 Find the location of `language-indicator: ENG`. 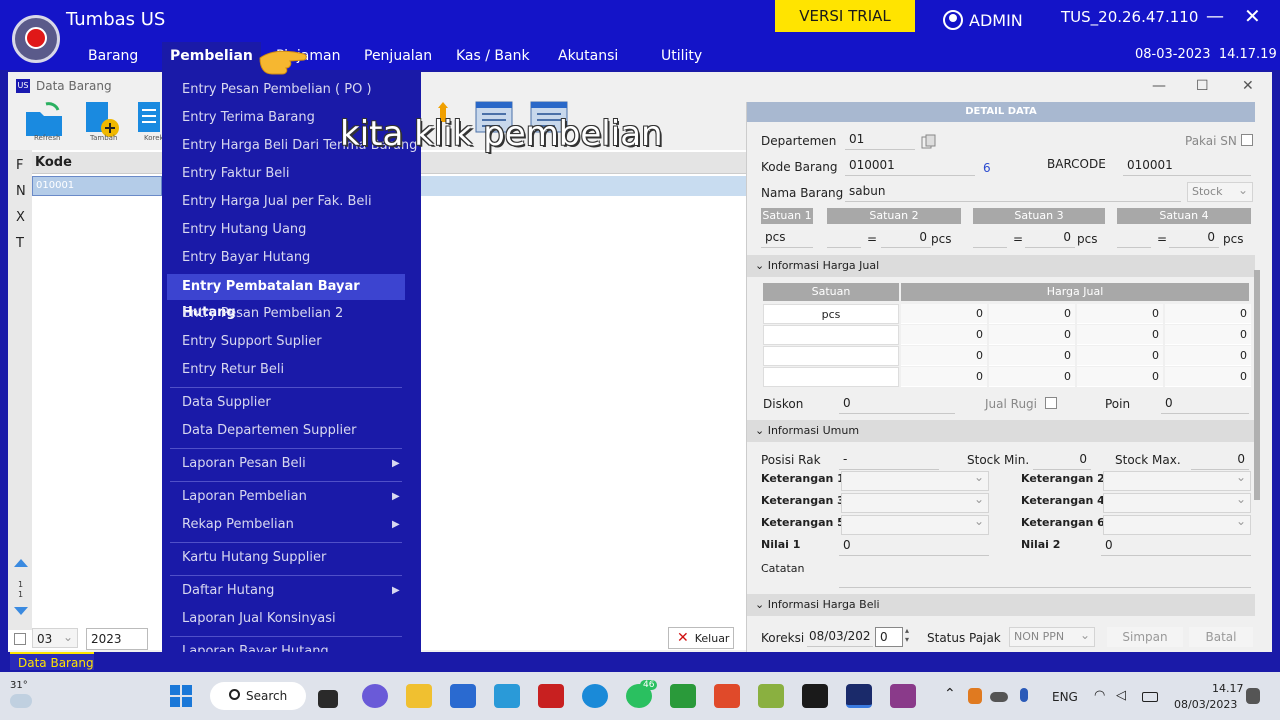

language-indicator: ENG is located at coordinates (1065, 697).